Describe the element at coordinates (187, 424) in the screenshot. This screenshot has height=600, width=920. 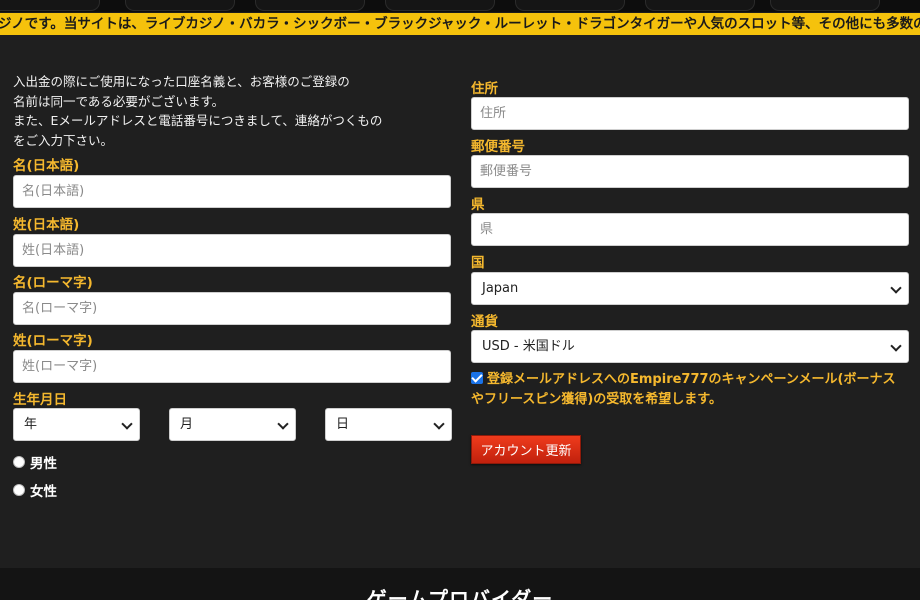
I see `birth-month-value: 月` at that location.